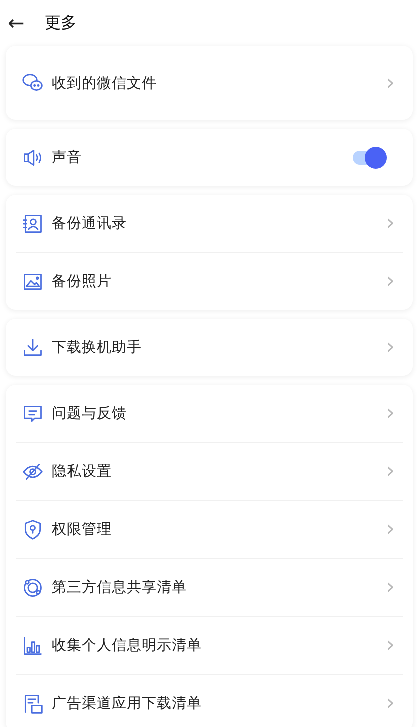  What do you see at coordinates (67, 157) in the screenshot?
I see `row-label: 声音` at bounding box center [67, 157].